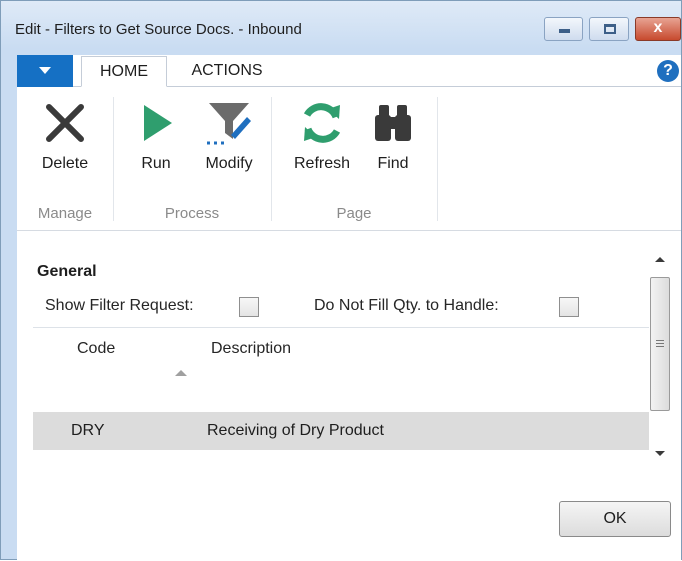 The width and height of the screenshot is (682, 561). I want to click on refresh-button: Refresh, so click(322, 139).